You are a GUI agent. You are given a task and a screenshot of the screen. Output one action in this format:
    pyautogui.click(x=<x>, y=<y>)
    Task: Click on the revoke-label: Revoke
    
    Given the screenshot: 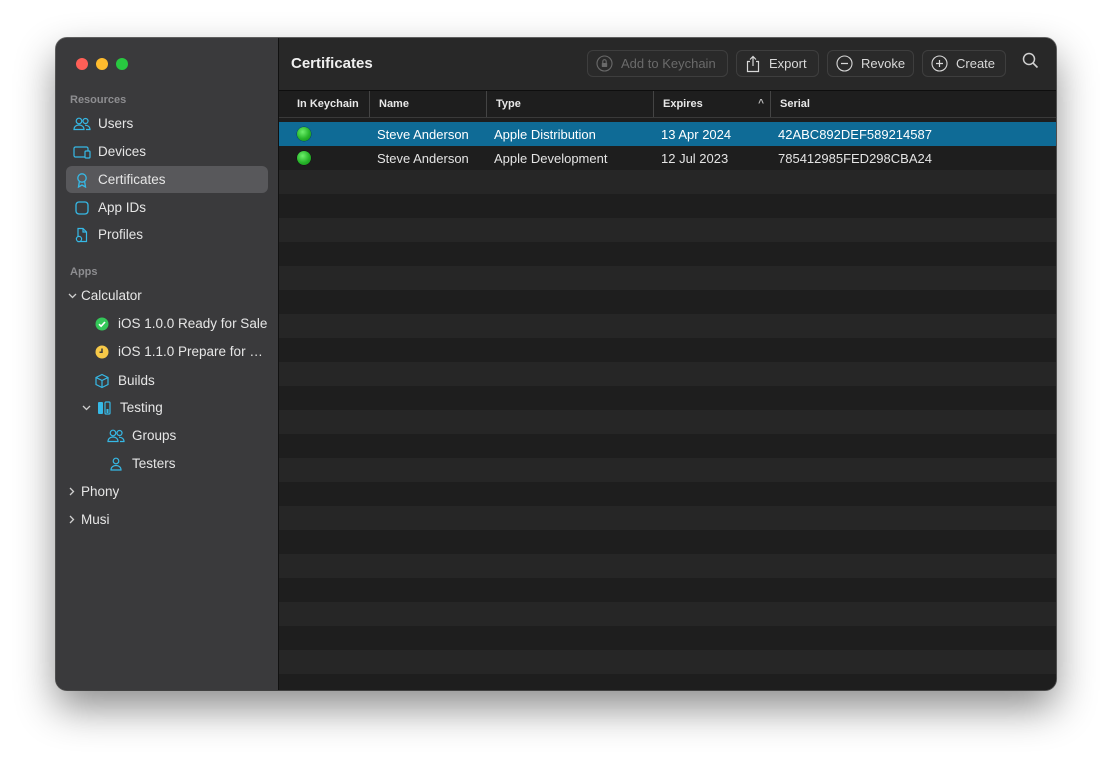 What is the action you would take?
    pyautogui.click(x=883, y=63)
    